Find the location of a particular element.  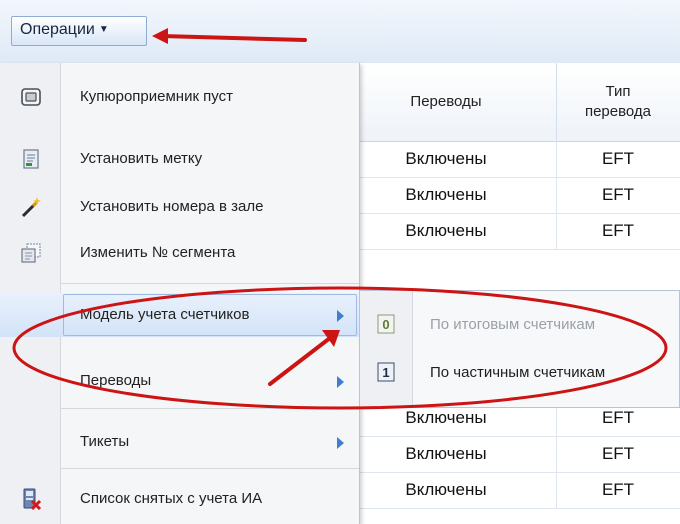

svg-text: 1 is located at coordinates (385, 372).